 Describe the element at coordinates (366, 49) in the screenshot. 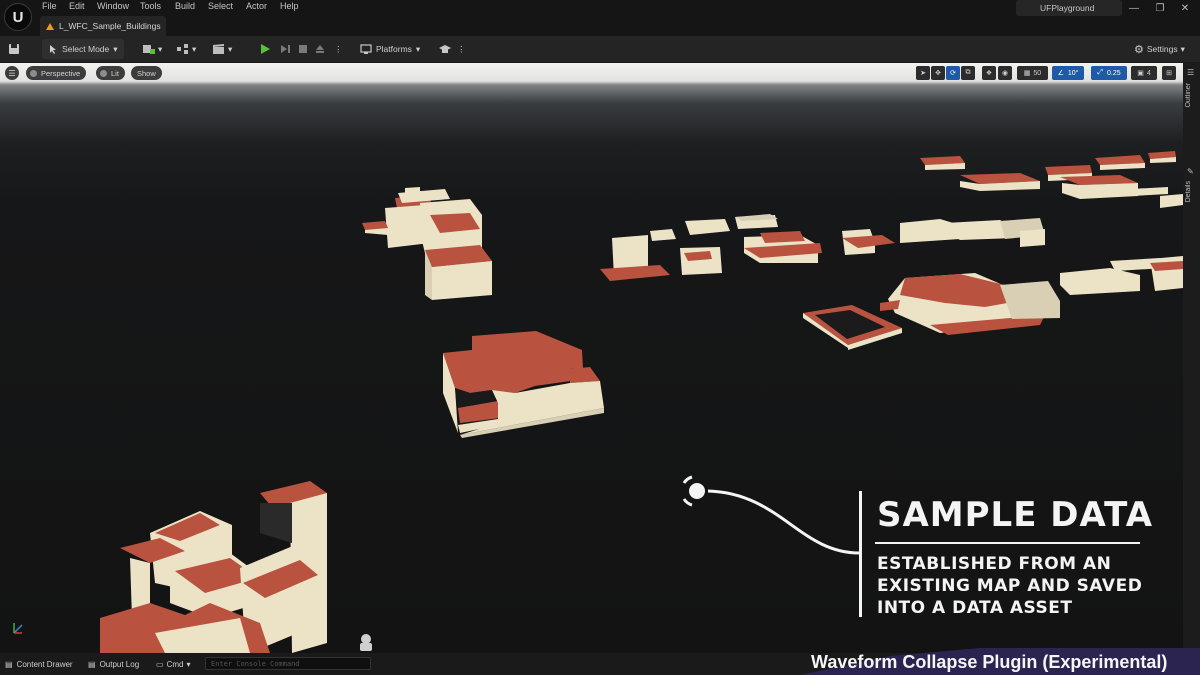

I see `platforms-icon` at that location.